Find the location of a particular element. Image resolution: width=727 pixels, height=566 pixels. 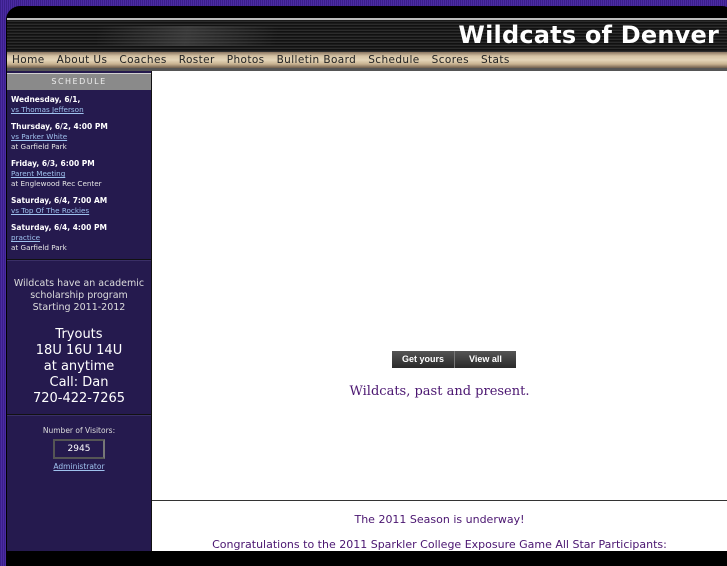

event-link: vs Parker White is located at coordinates (79, 137).